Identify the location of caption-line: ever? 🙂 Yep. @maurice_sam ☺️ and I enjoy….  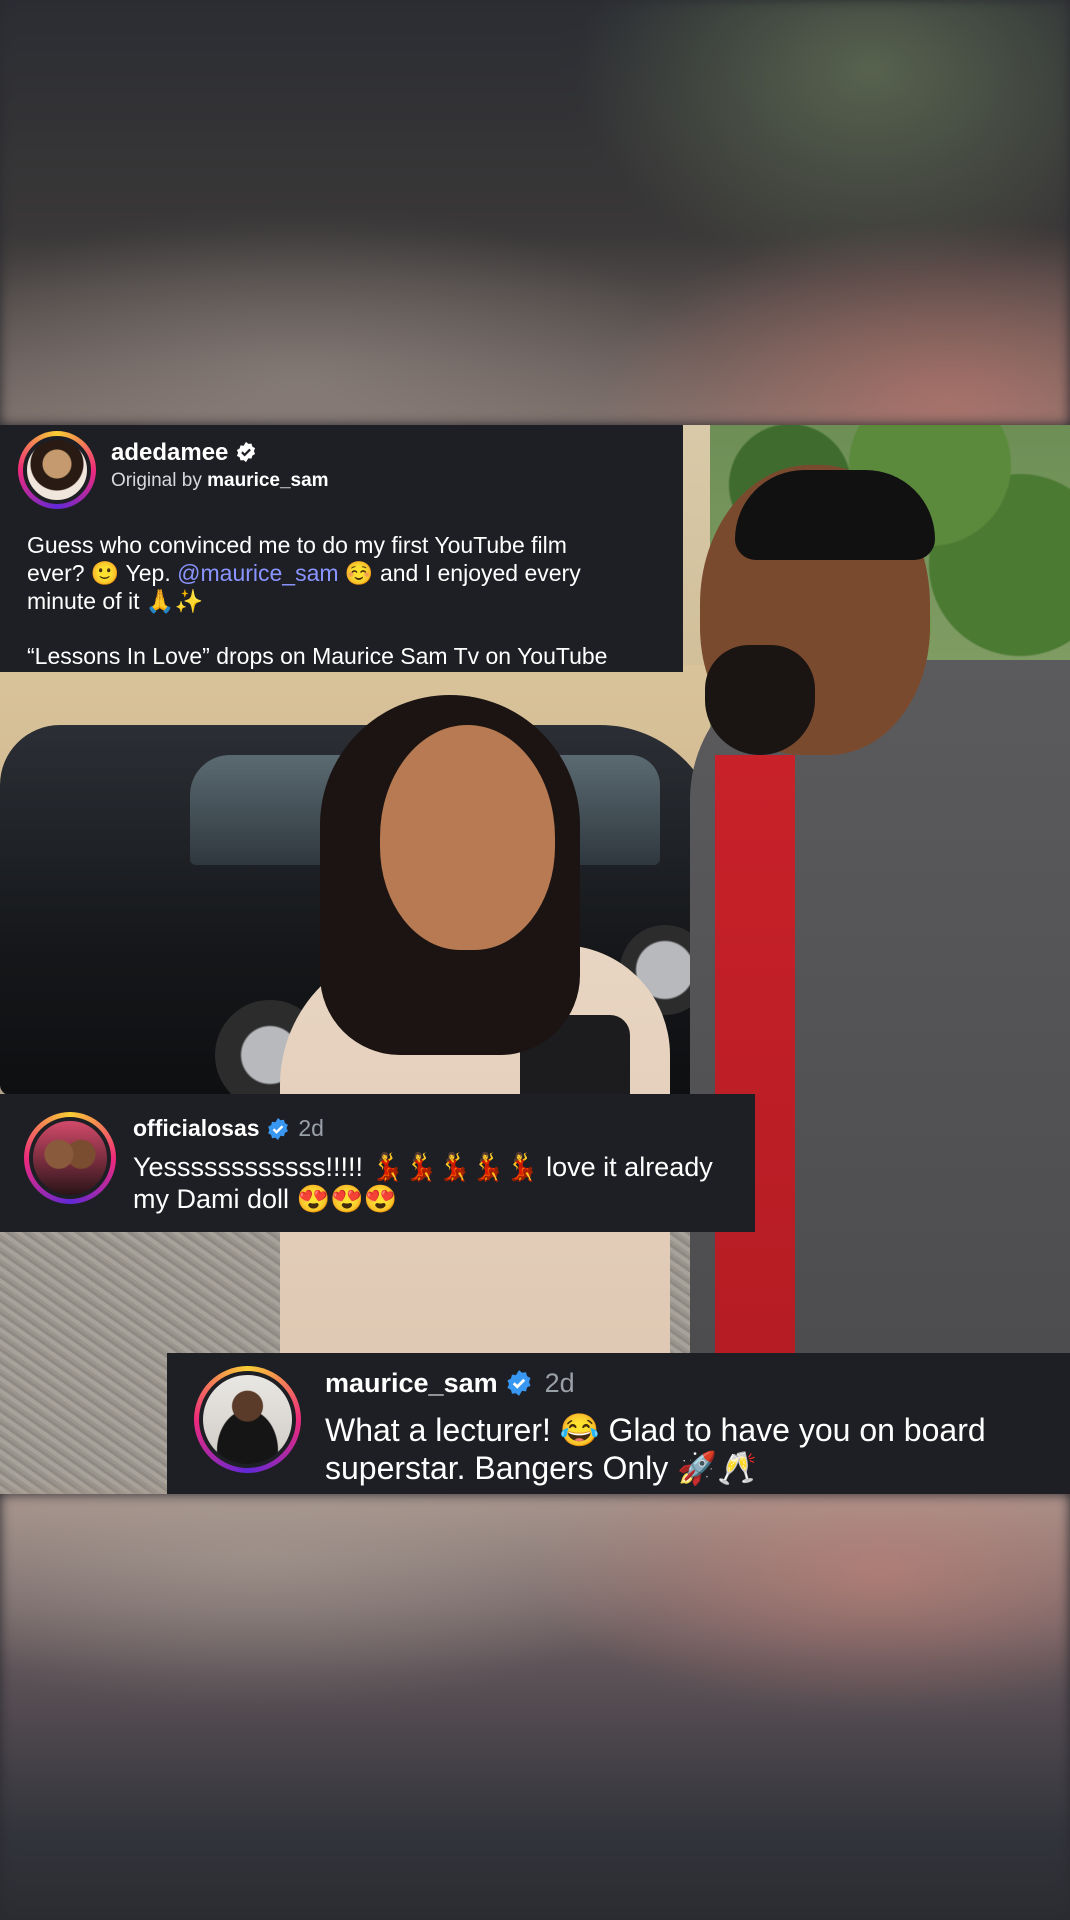
(352, 573).